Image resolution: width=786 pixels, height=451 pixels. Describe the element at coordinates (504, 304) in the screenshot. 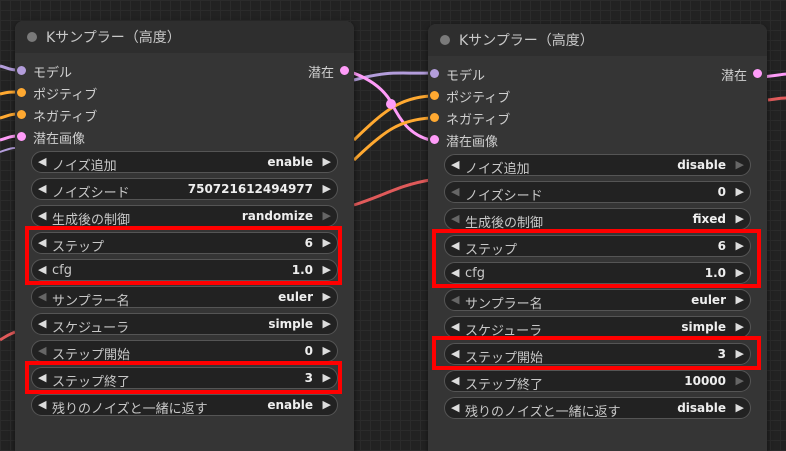

I see `widget-label: サンプラー名` at that location.